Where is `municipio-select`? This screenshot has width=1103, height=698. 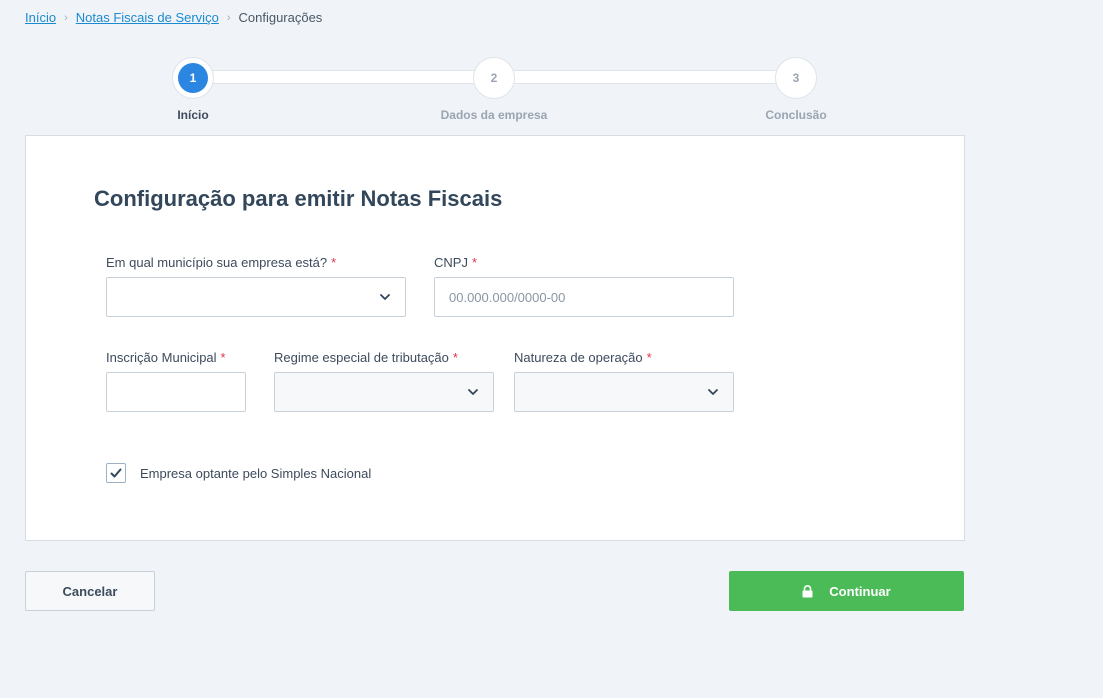
municipio-select is located at coordinates (256, 297).